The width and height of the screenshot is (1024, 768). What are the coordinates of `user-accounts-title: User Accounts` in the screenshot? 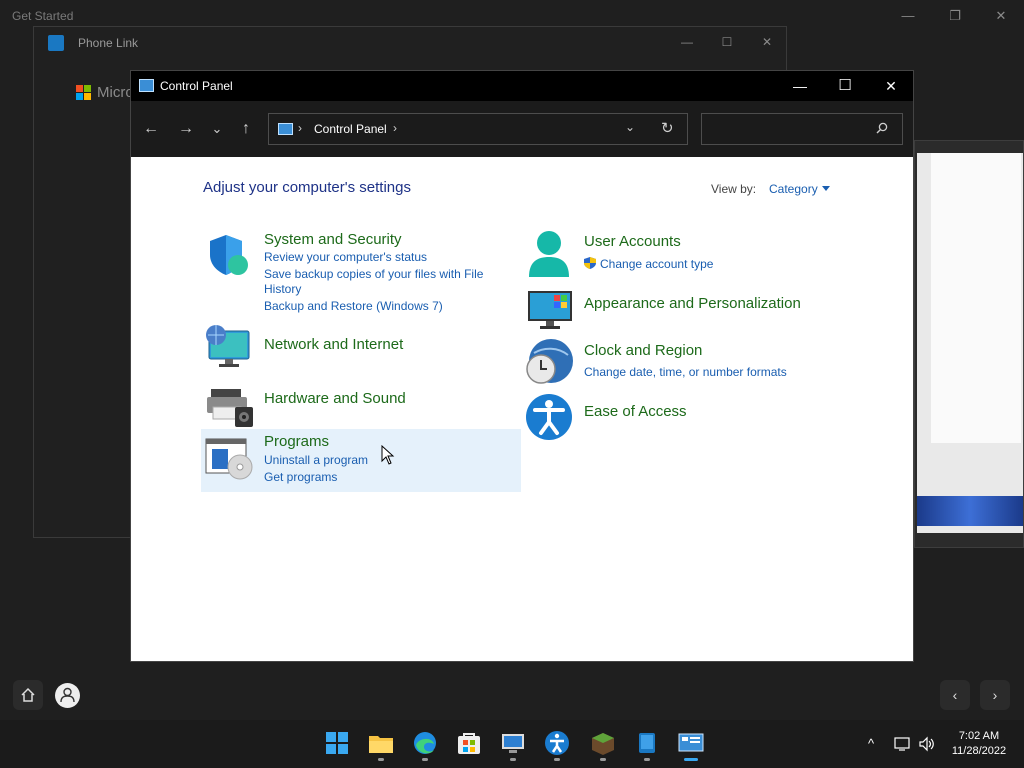 It's located at (632, 241).